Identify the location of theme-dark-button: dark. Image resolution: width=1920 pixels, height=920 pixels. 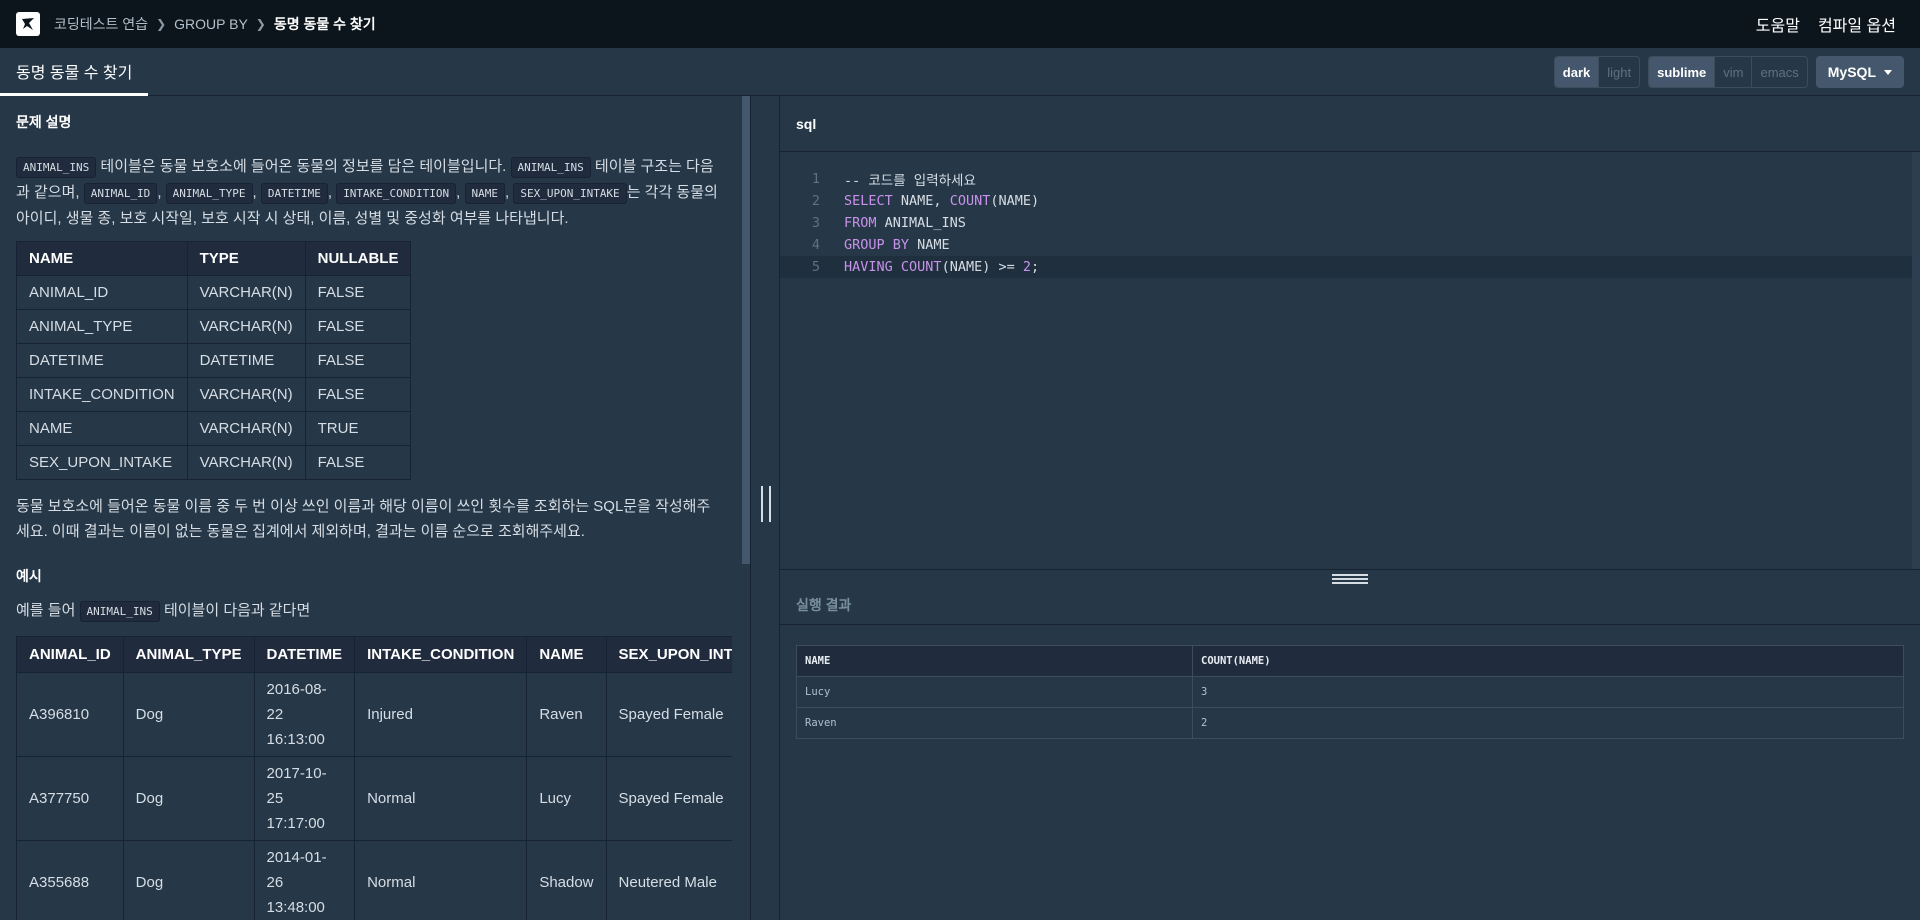
(1576, 72).